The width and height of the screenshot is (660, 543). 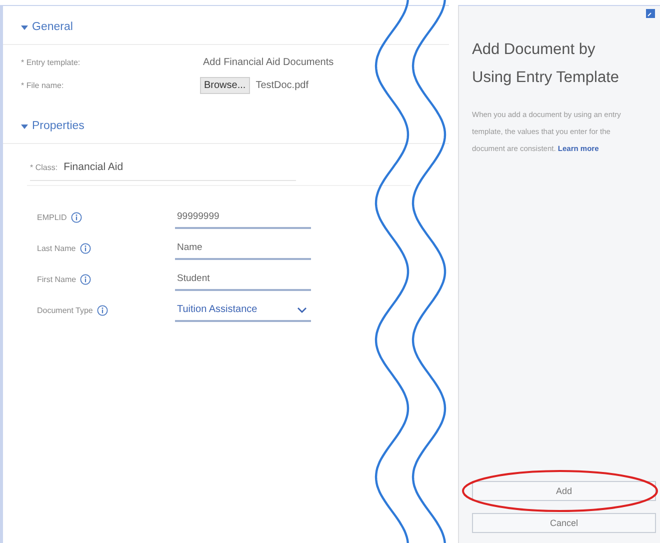 What do you see at coordinates (51, 62) in the screenshot?
I see `field-label: * Entry template:` at bounding box center [51, 62].